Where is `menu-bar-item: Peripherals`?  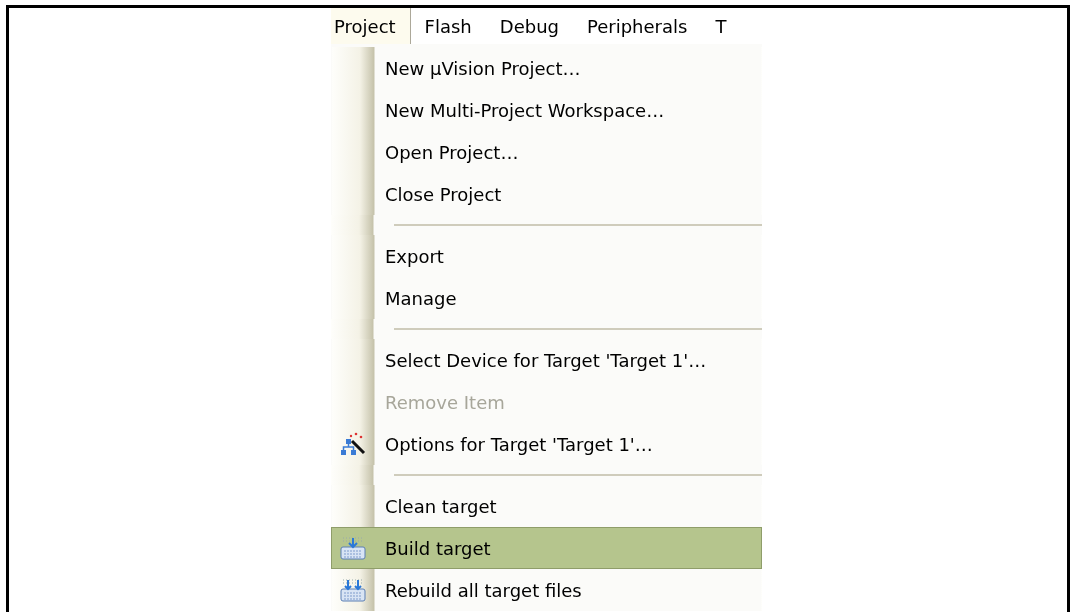 menu-bar-item: Peripherals is located at coordinates (637, 26).